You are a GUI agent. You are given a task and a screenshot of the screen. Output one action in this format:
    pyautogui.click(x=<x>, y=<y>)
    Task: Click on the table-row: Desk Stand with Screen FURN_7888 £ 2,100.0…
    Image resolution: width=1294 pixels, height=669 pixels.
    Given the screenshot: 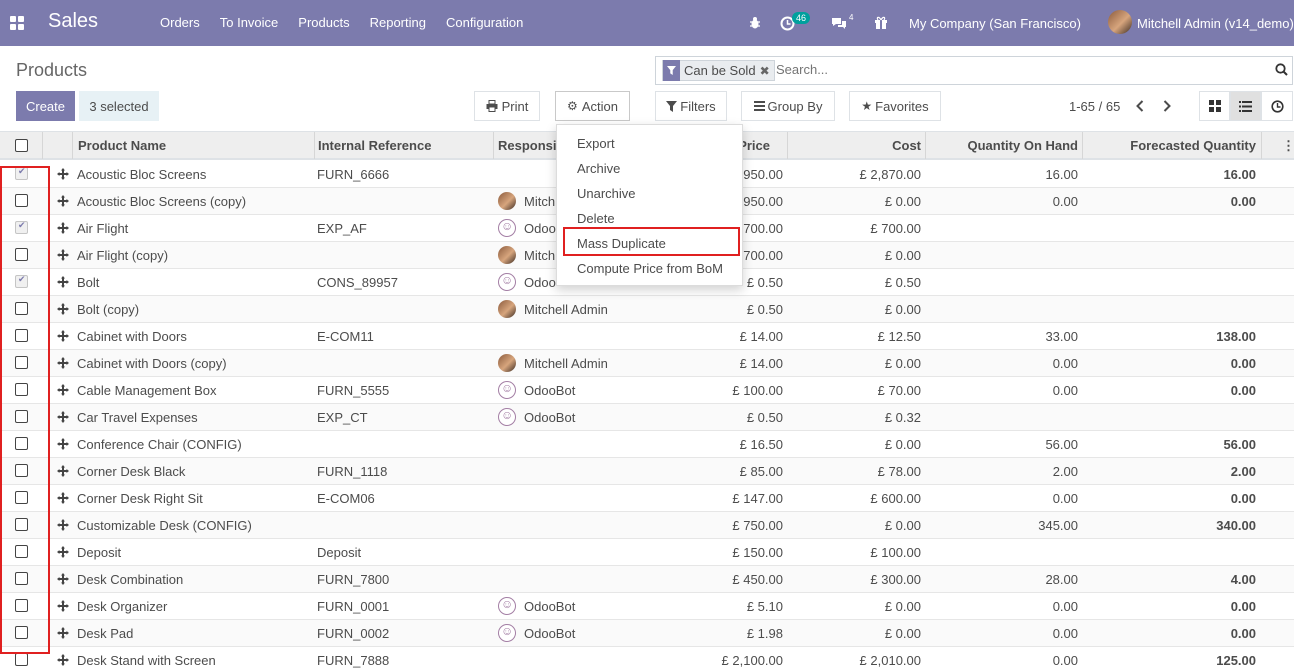 What is the action you would take?
    pyautogui.click(x=647, y=658)
    